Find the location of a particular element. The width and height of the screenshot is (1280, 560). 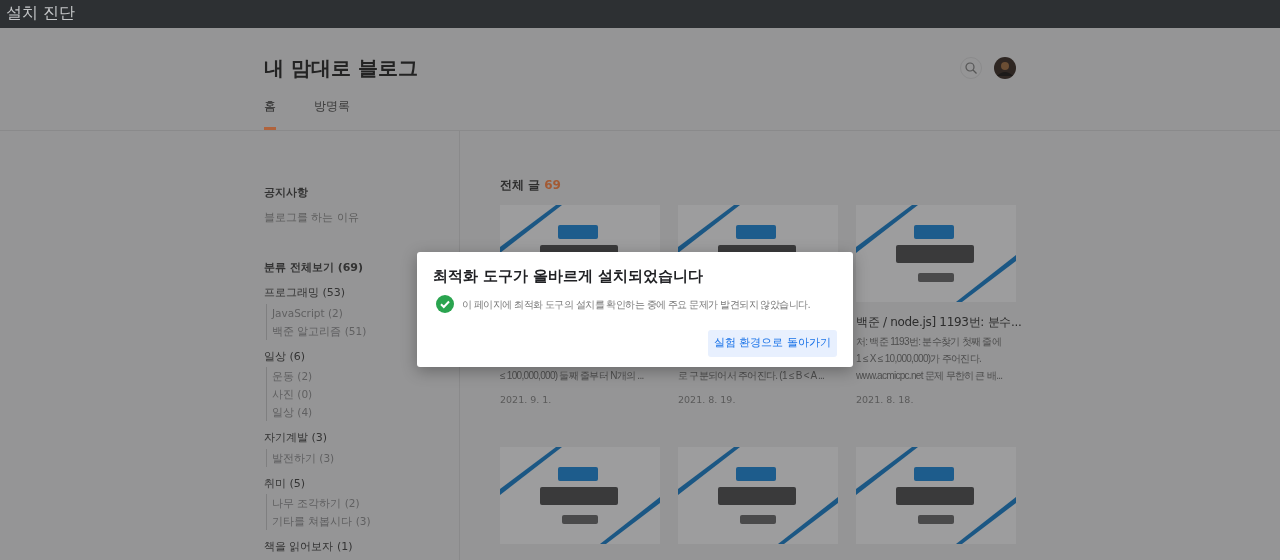

category-link: 자기계발 (3) is located at coordinates (361, 438).